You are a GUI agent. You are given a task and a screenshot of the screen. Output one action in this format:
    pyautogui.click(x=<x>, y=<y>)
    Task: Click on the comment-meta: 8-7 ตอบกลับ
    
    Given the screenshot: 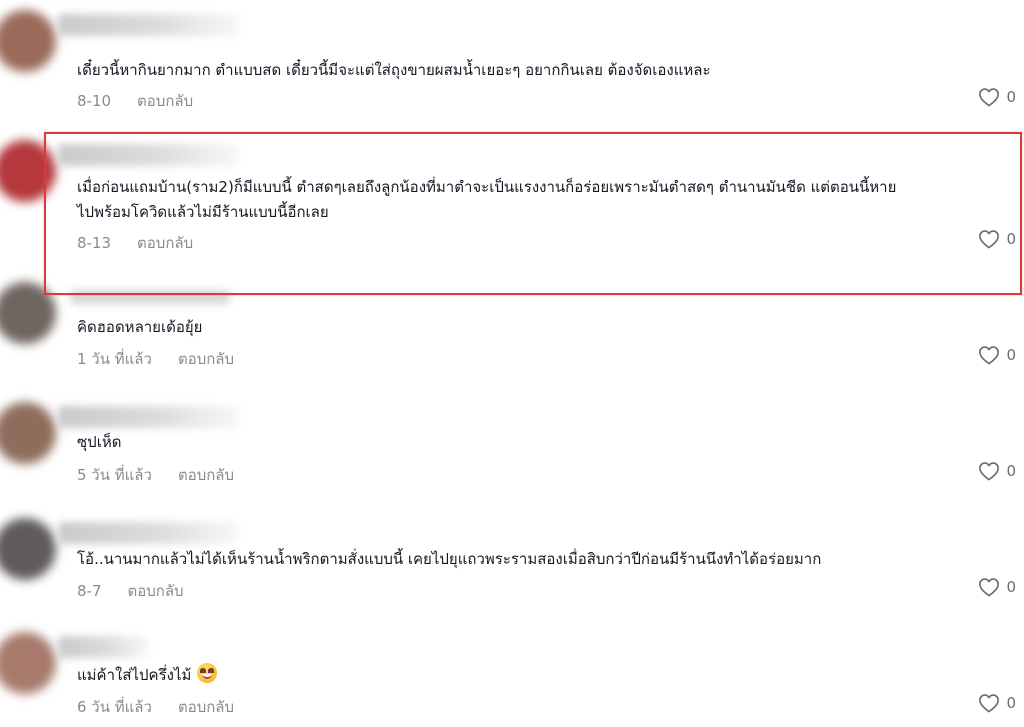 What is the action you would take?
    pyautogui.click(x=130, y=591)
    